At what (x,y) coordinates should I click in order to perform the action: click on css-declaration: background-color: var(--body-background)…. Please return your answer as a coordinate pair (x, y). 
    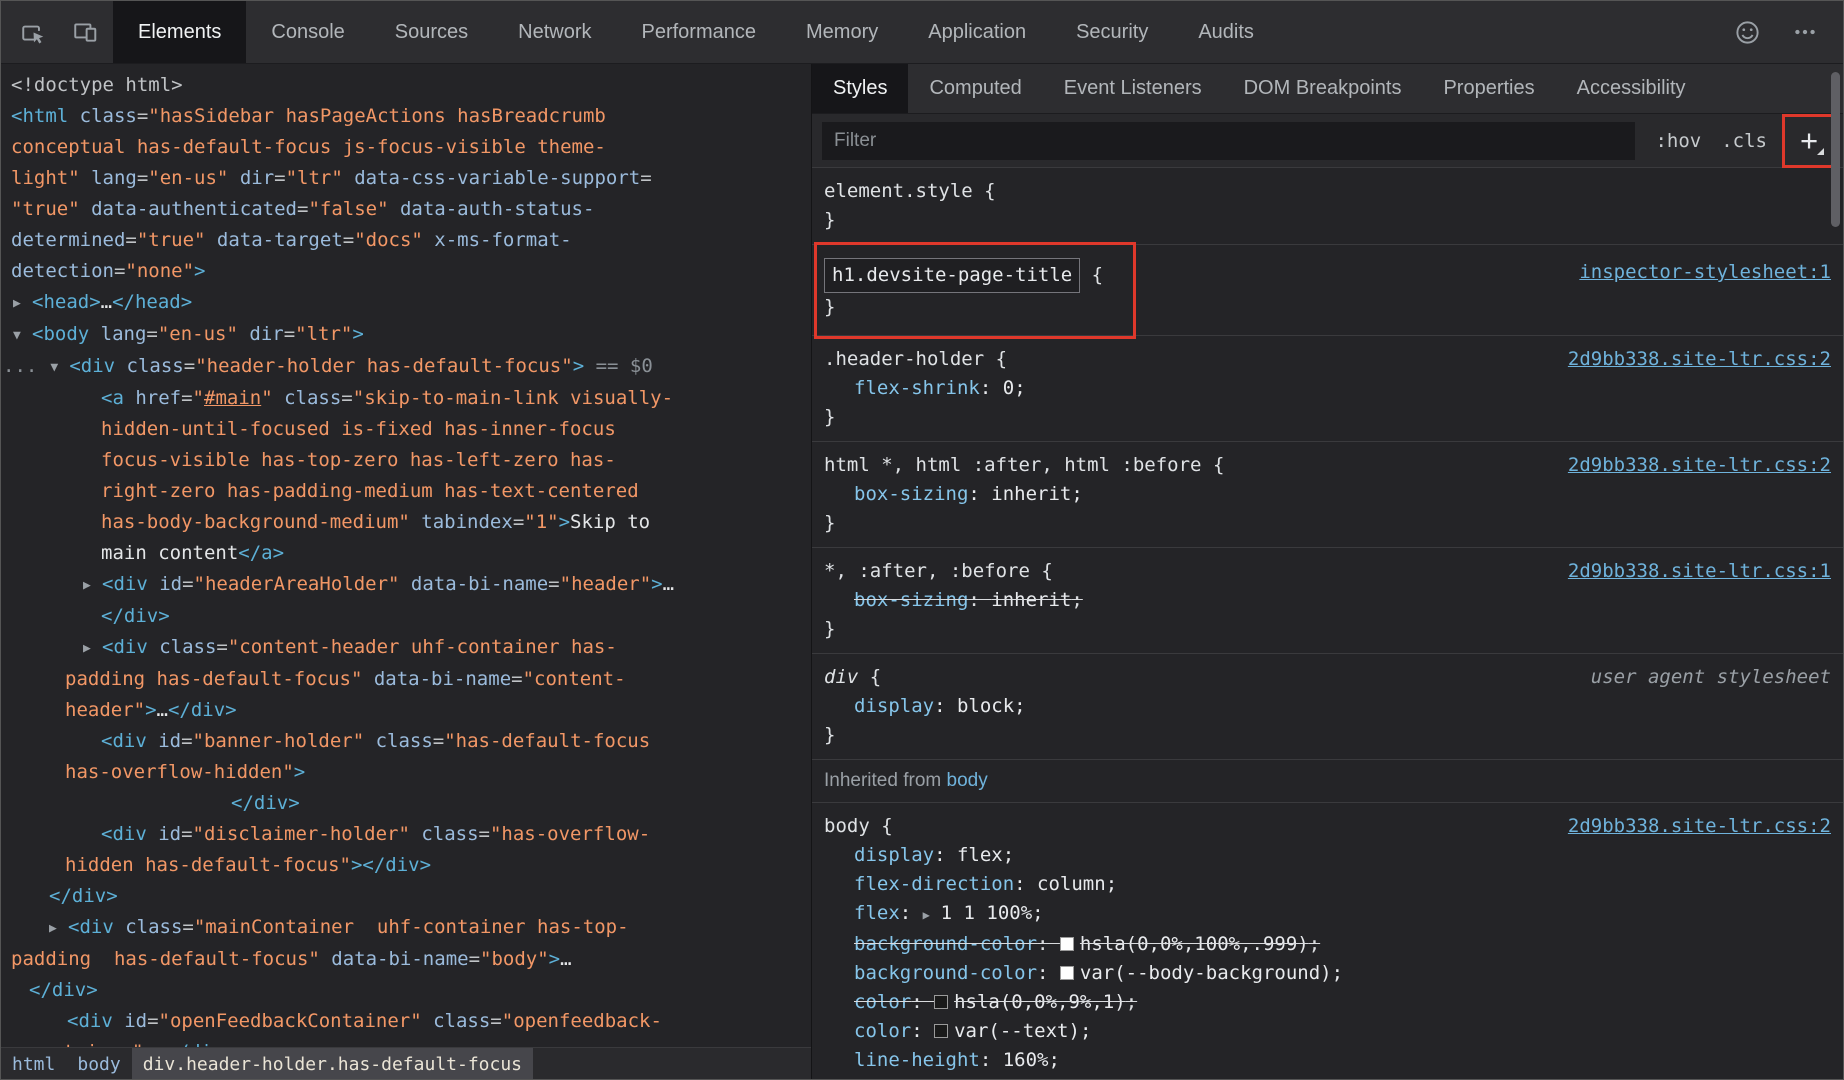
    Looking at the image, I should click on (1327, 973).